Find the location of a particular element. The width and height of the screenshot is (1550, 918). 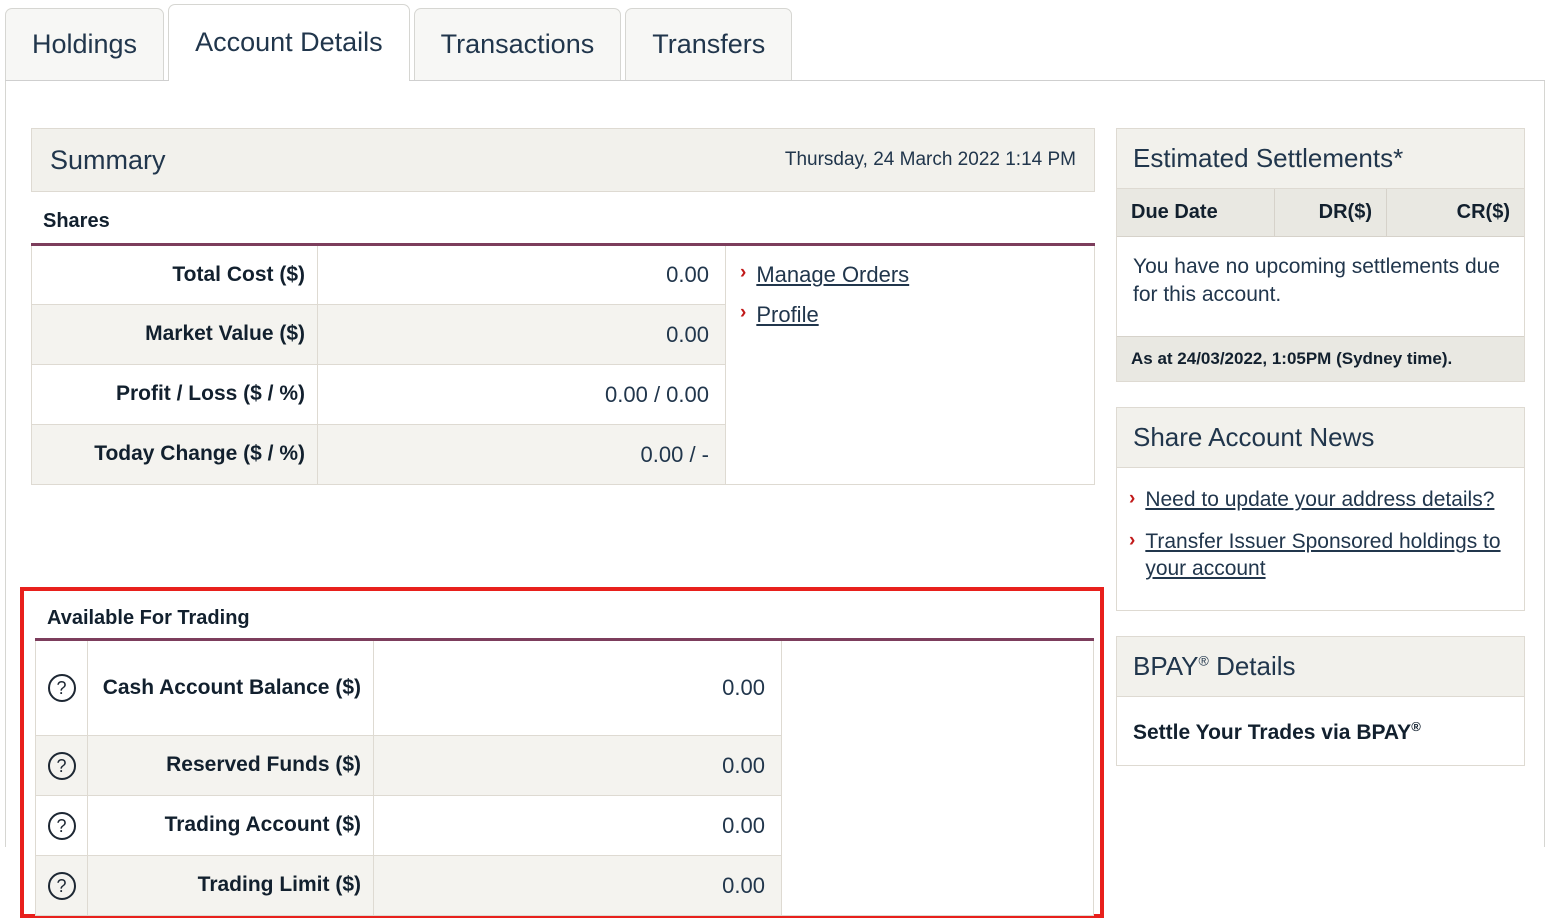

estimated-settlements-title: Estimated Settlements* is located at coordinates (1320, 159).